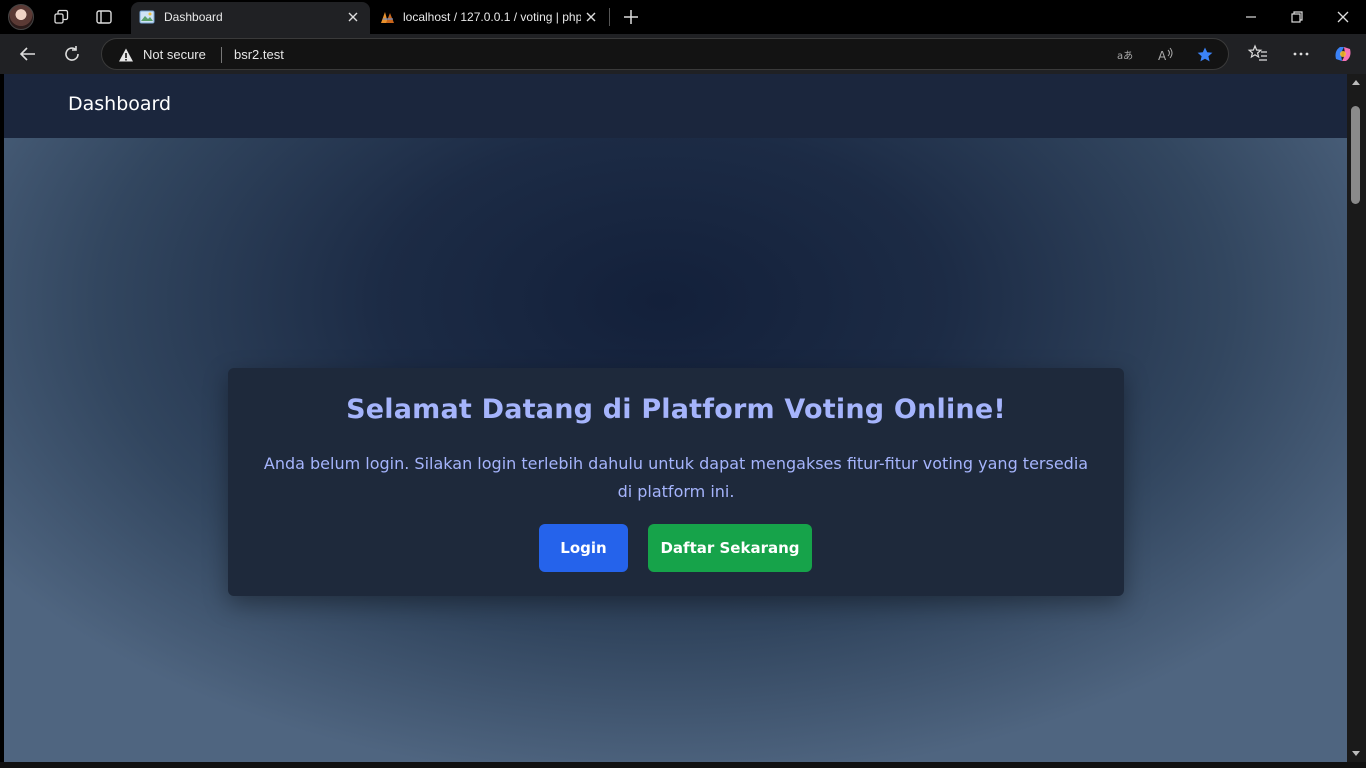  I want to click on profile-avatar, so click(21, 17).